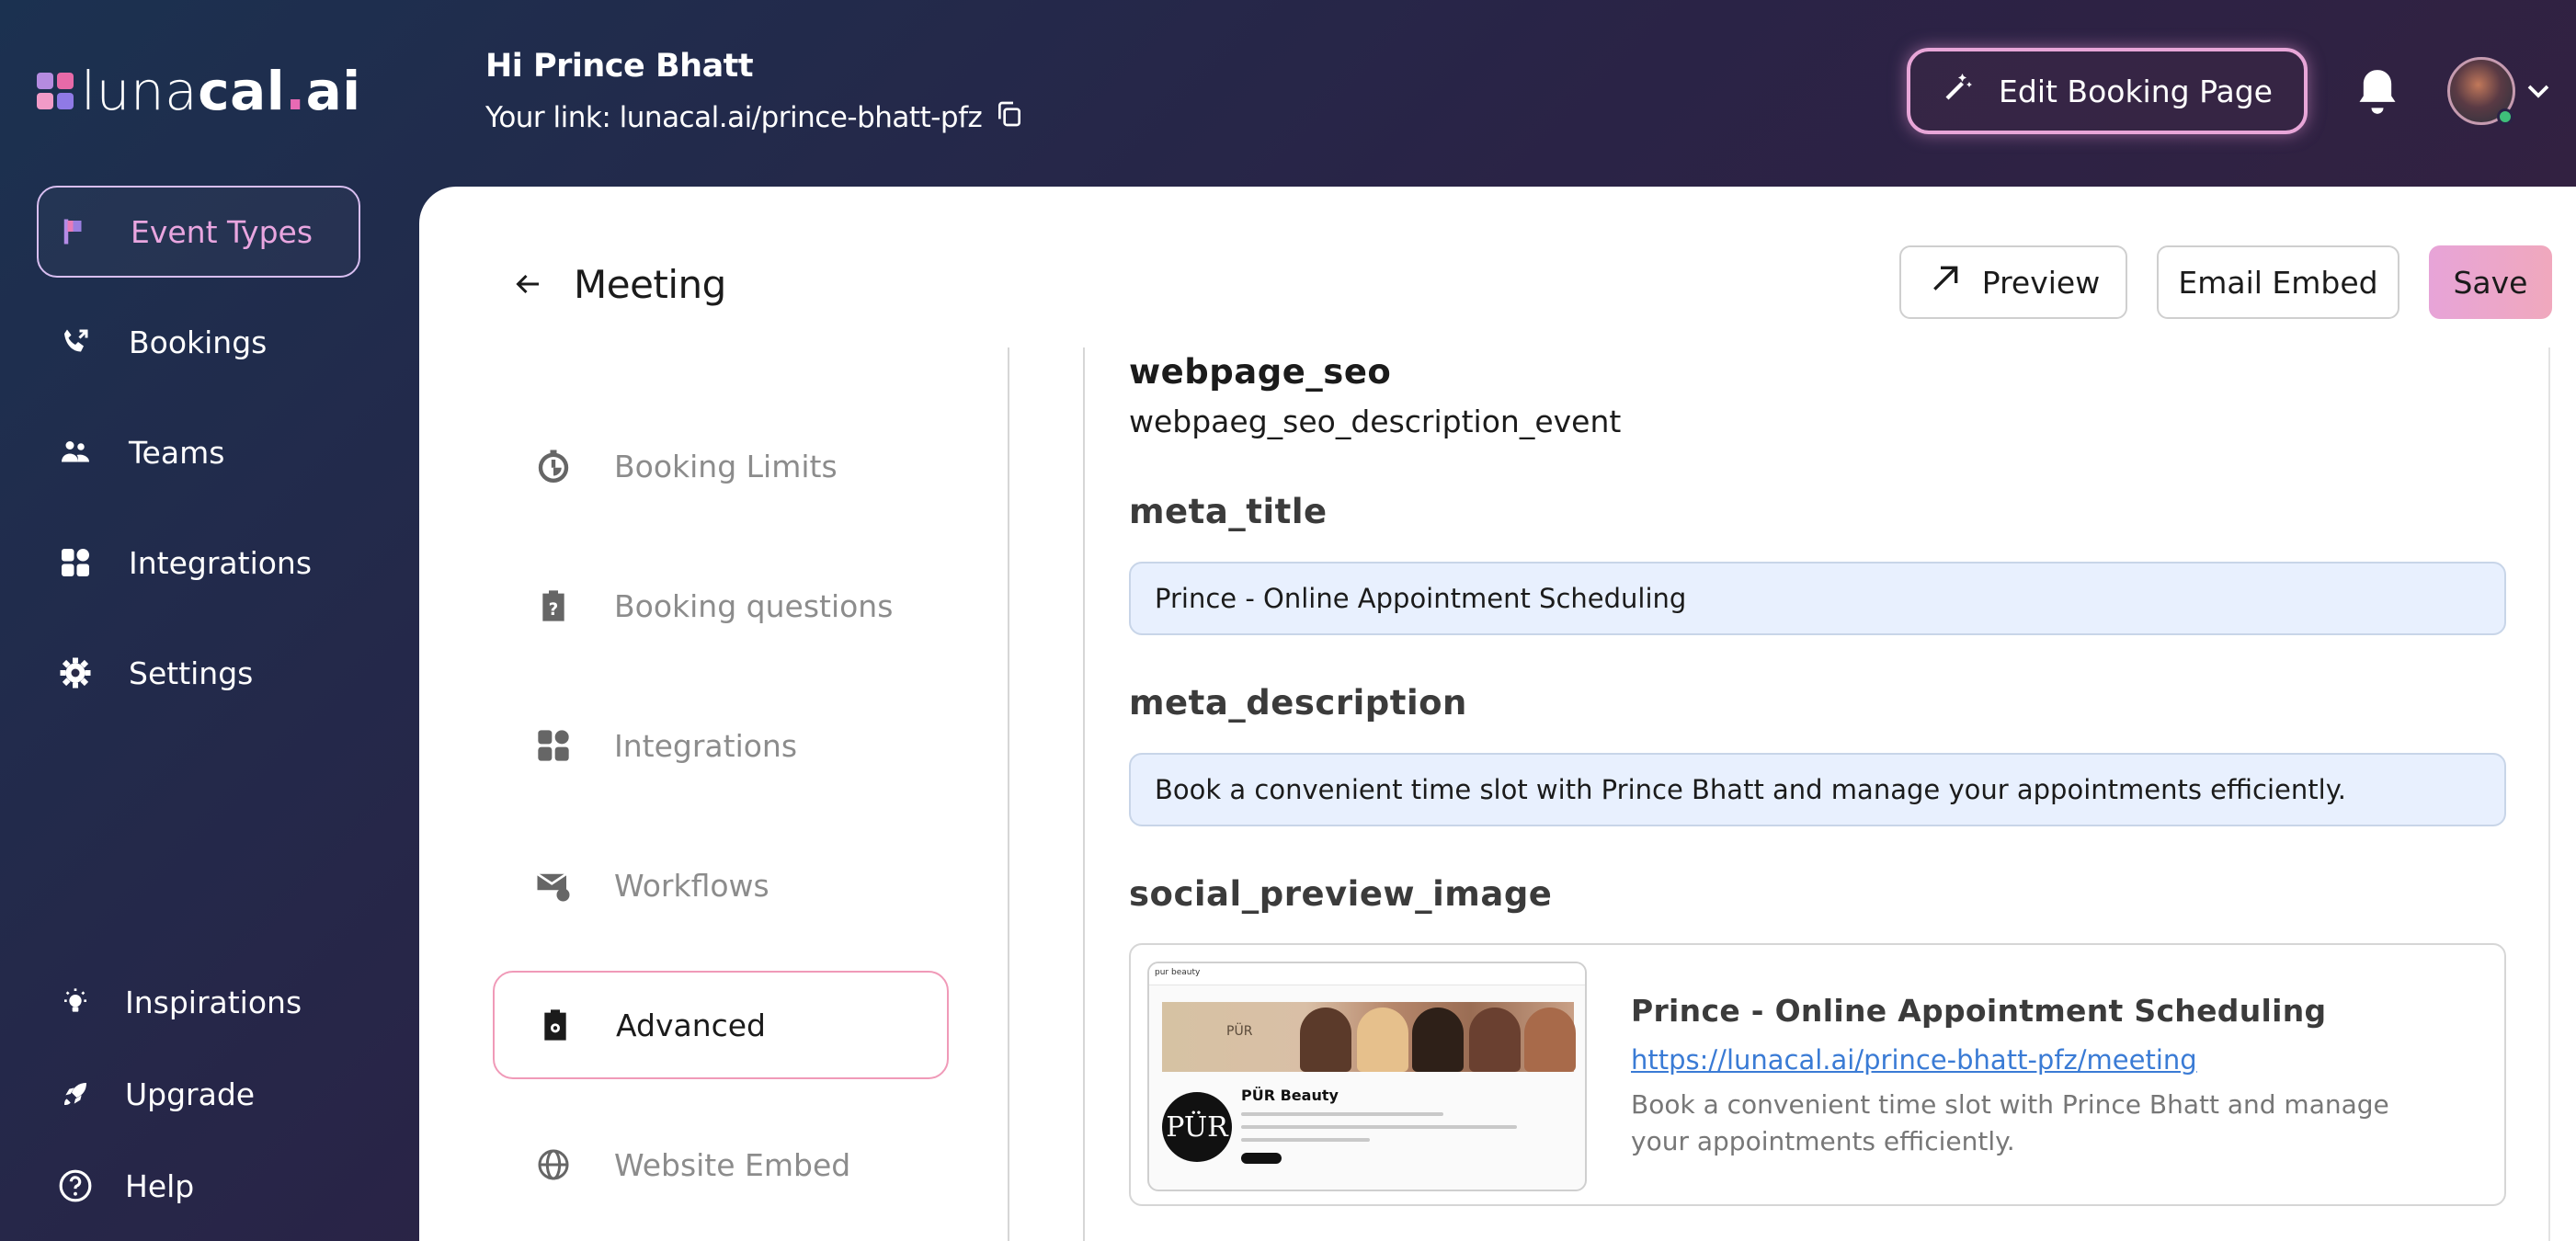 This screenshot has width=2576, height=1241. Describe the element at coordinates (1979, 1011) in the screenshot. I see `social-card-title: Prince - Online Appointment Scheduling` at that location.